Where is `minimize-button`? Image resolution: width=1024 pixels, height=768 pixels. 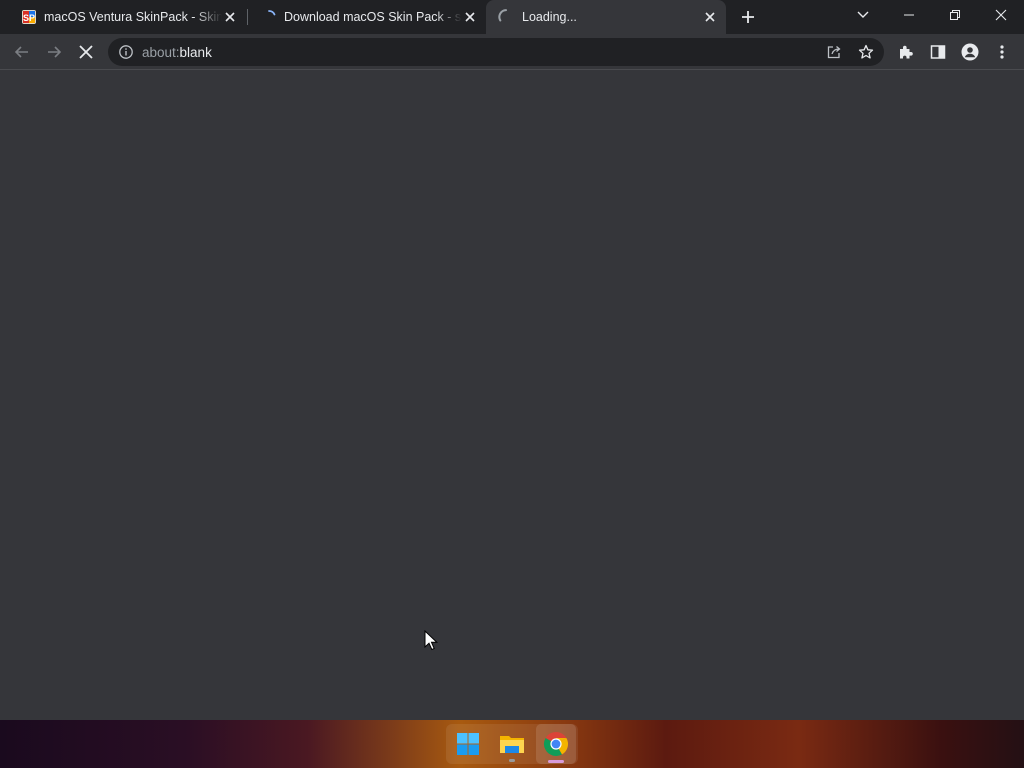 minimize-button is located at coordinates (909, 15).